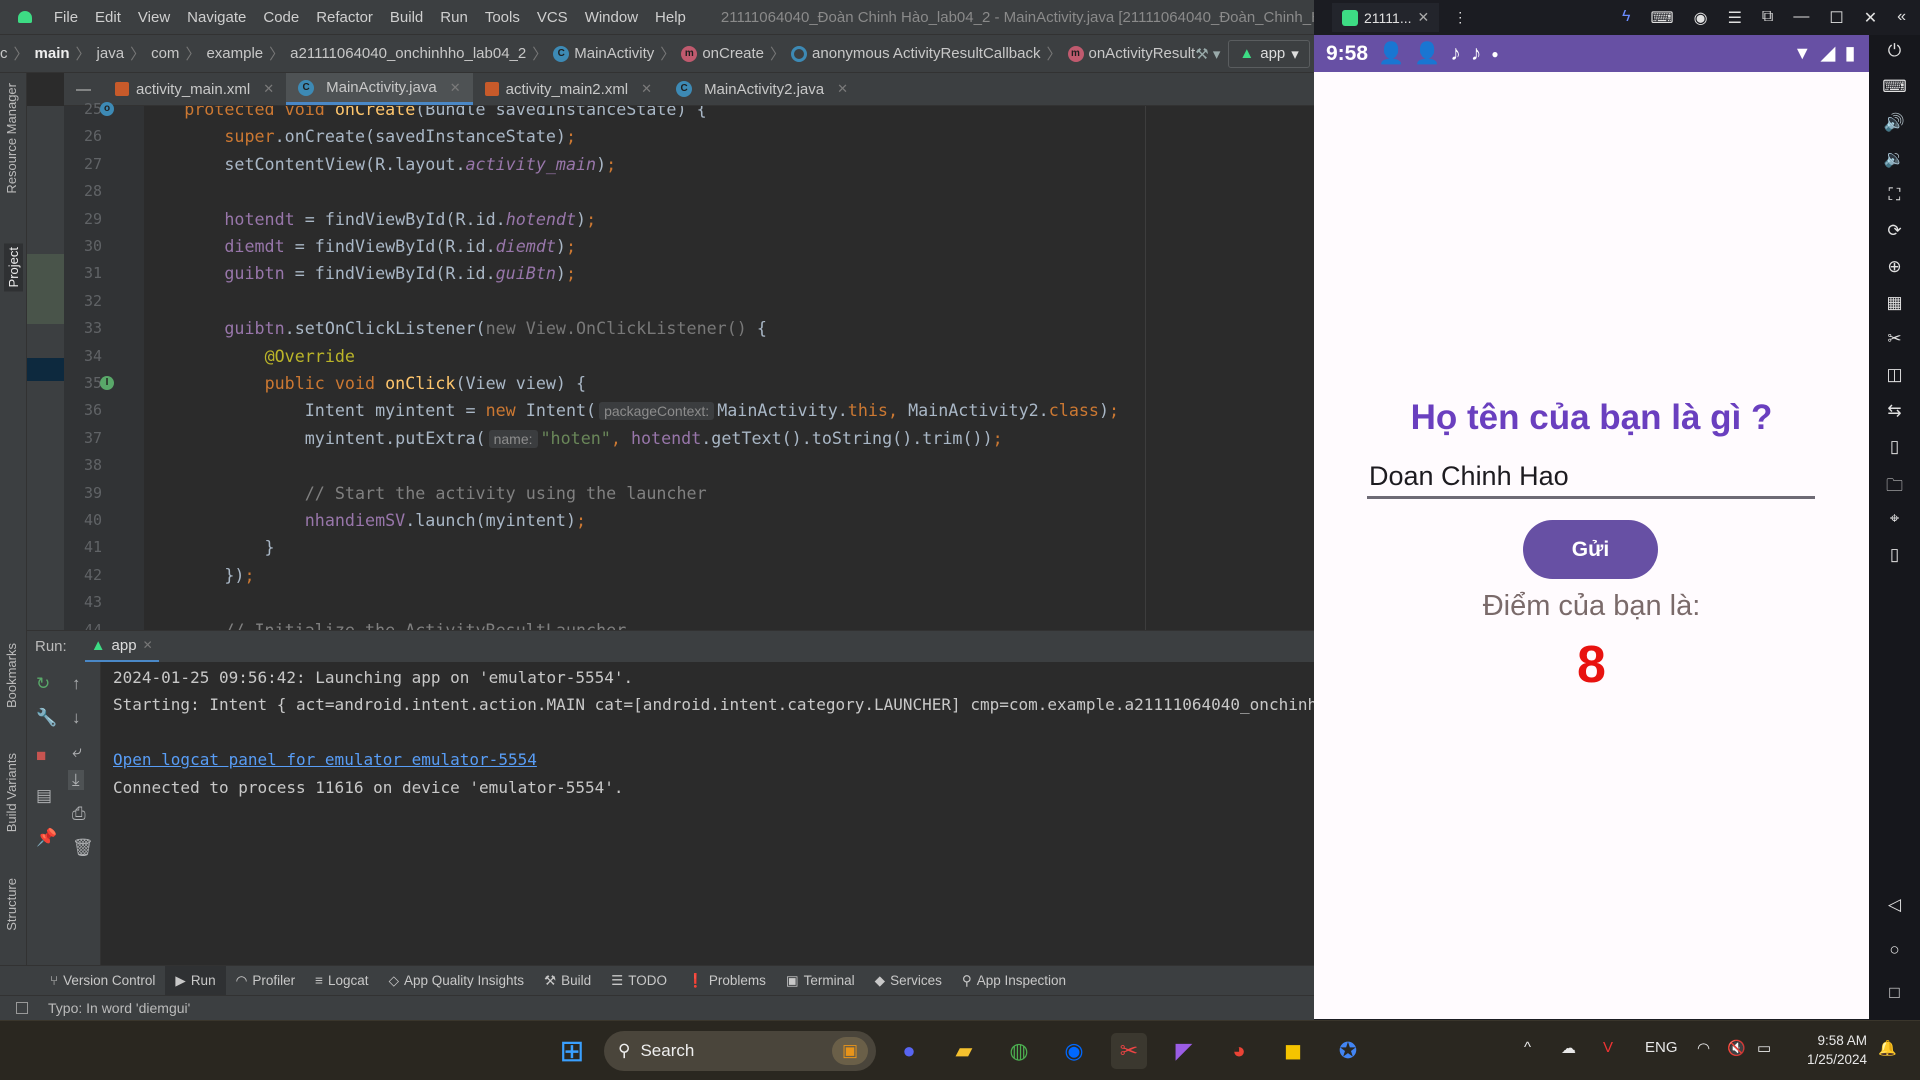 This screenshot has width=1920, height=1080. What do you see at coordinates (740, 1051) in the screenshot?
I see `taskbar-search: ⚲ Search ▣` at bounding box center [740, 1051].